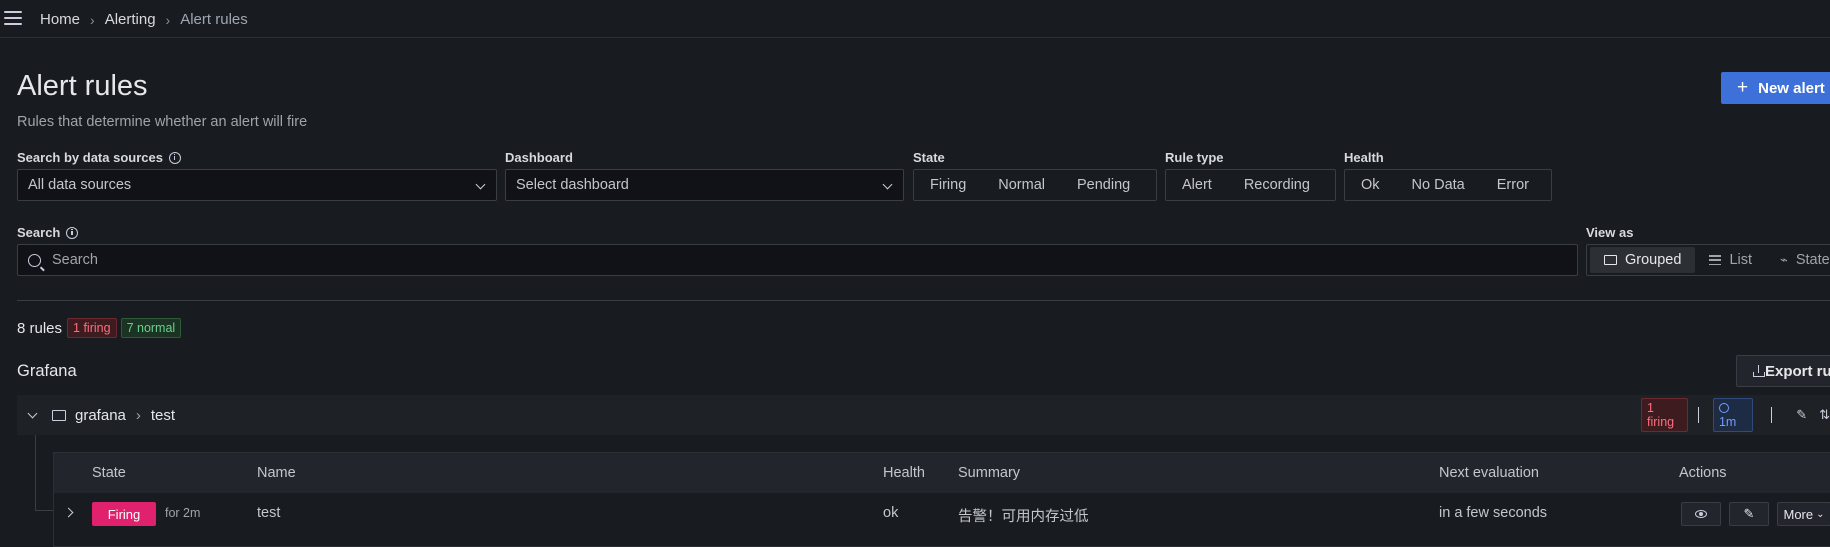 Image resolution: width=1830 pixels, height=547 pixels. What do you see at coordinates (1021, 185) in the screenshot?
I see `state-option-normal: Normal` at bounding box center [1021, 185].